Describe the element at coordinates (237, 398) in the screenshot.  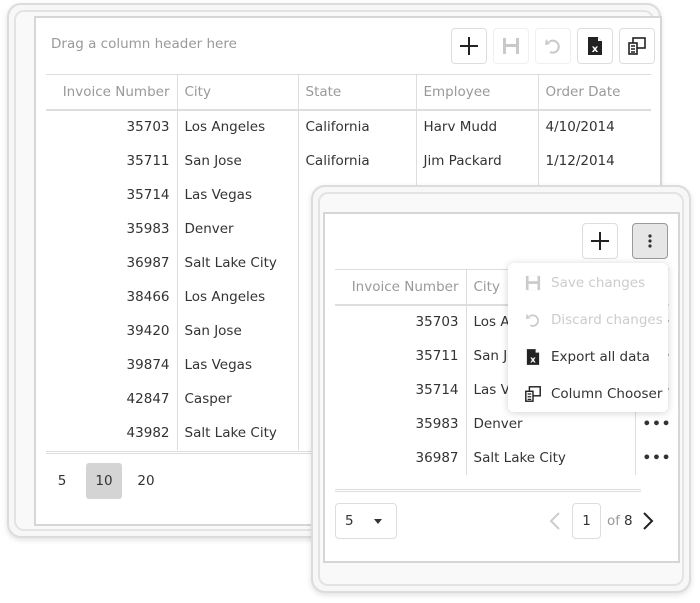
I see `cell-city: Casper` at that location.